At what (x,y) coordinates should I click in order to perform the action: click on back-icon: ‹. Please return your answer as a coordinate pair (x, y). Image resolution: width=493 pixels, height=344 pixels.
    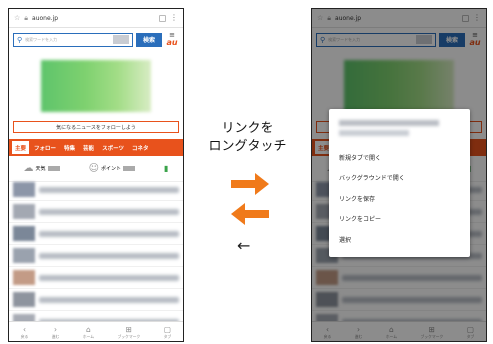
    Looking at the image, I should click on (24, 329).